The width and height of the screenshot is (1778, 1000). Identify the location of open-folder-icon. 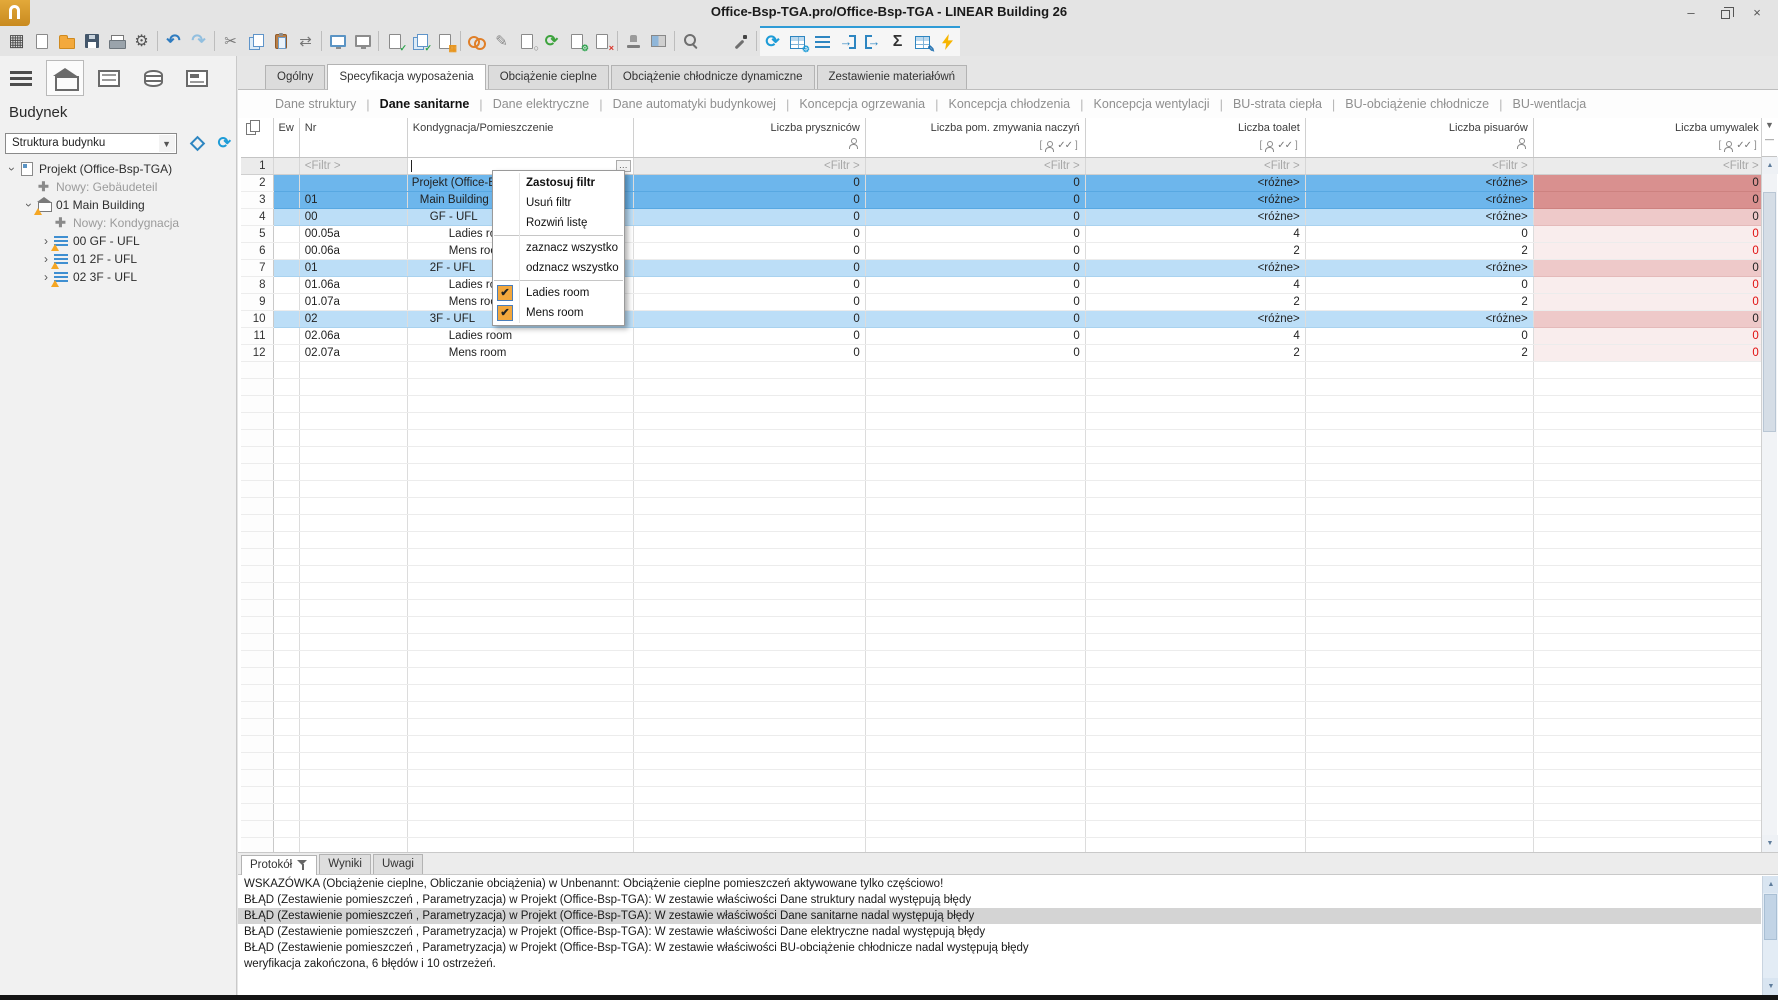
(66, 41).